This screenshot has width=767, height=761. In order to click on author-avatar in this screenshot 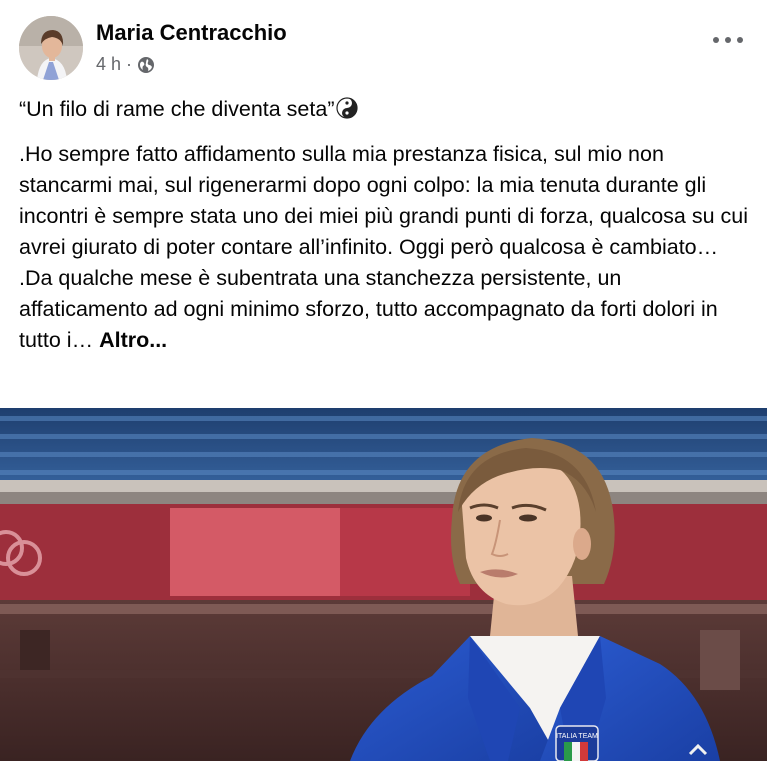, I will do `click(51, 48)`.